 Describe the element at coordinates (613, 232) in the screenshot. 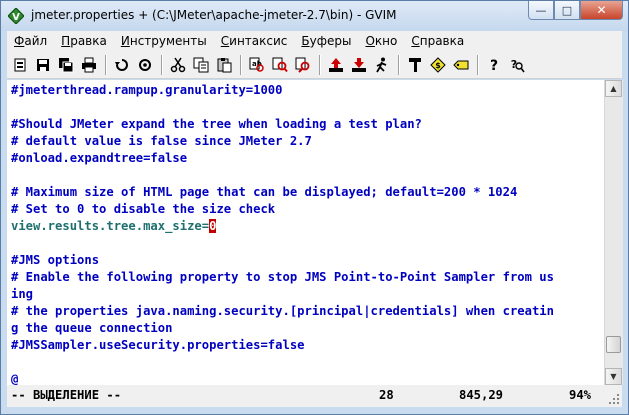

I see `vertical-scrollbar: ▲ ▼` at that location.